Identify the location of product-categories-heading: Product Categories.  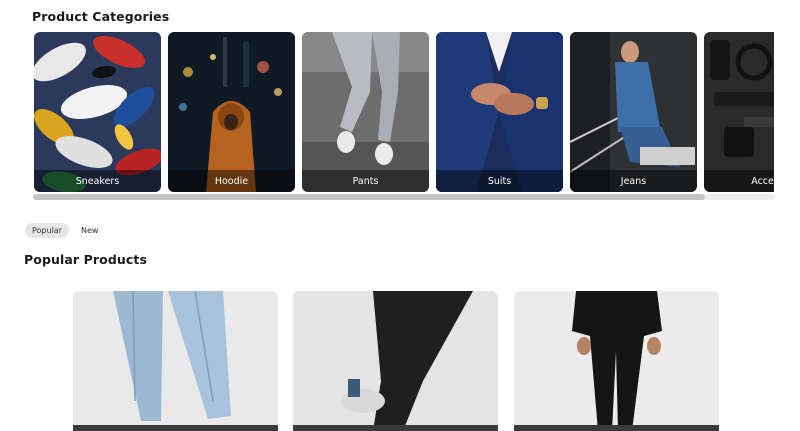
(101, 16).